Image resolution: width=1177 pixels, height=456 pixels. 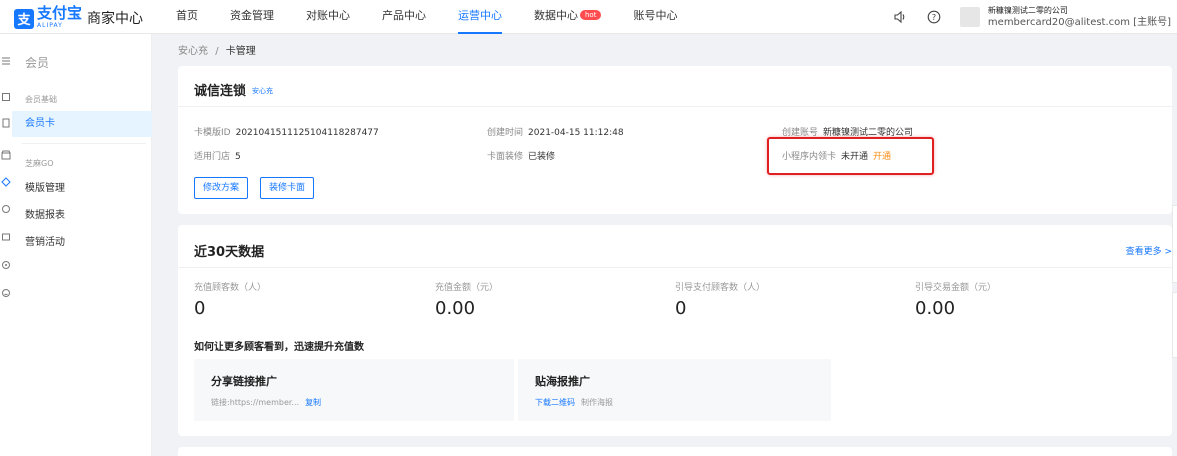 I want to click on rail-smile-icon, so click(x=6, y=293).